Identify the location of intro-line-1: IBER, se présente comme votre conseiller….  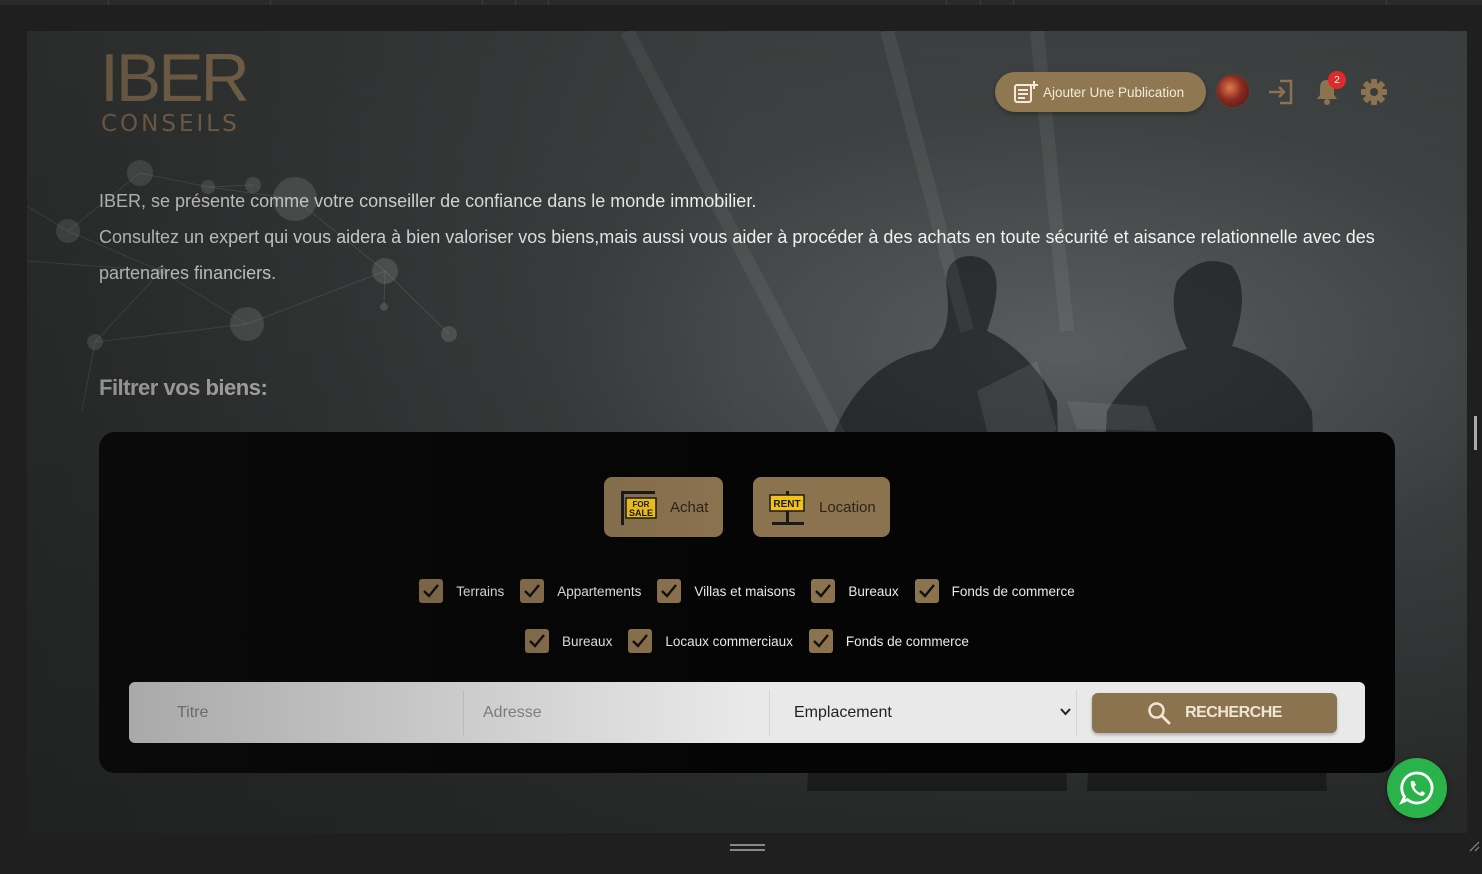
(428, 201).